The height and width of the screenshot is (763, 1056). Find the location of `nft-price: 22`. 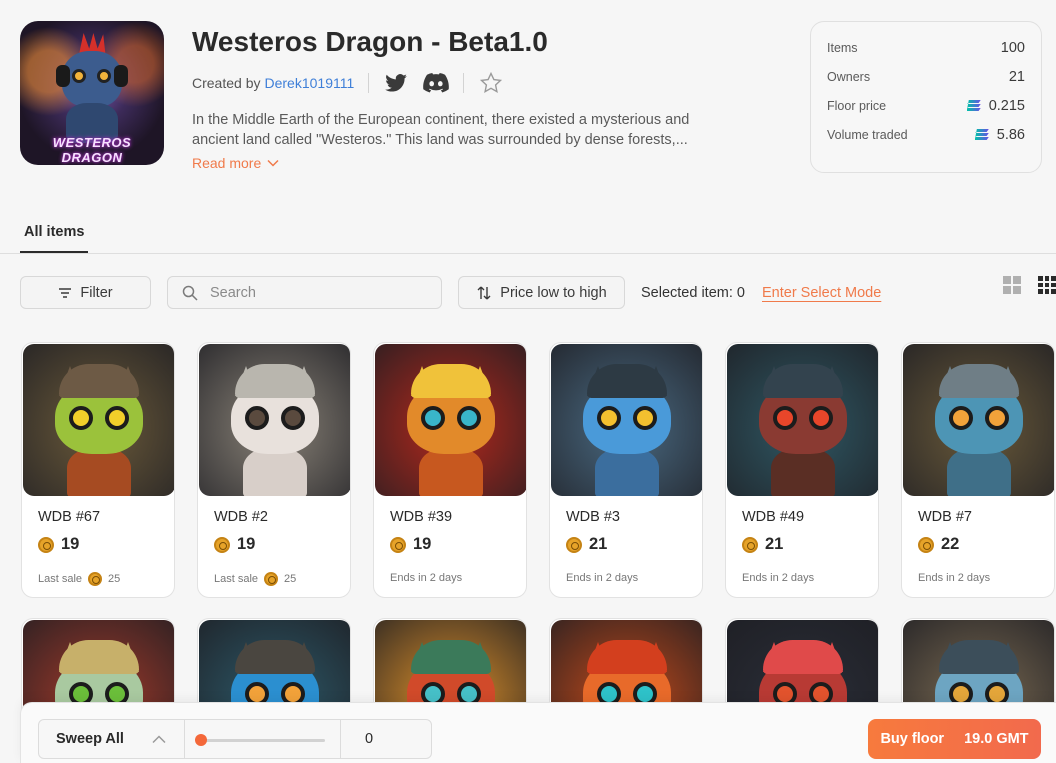

nft-price: 22 is located at coordinates (938, 544).